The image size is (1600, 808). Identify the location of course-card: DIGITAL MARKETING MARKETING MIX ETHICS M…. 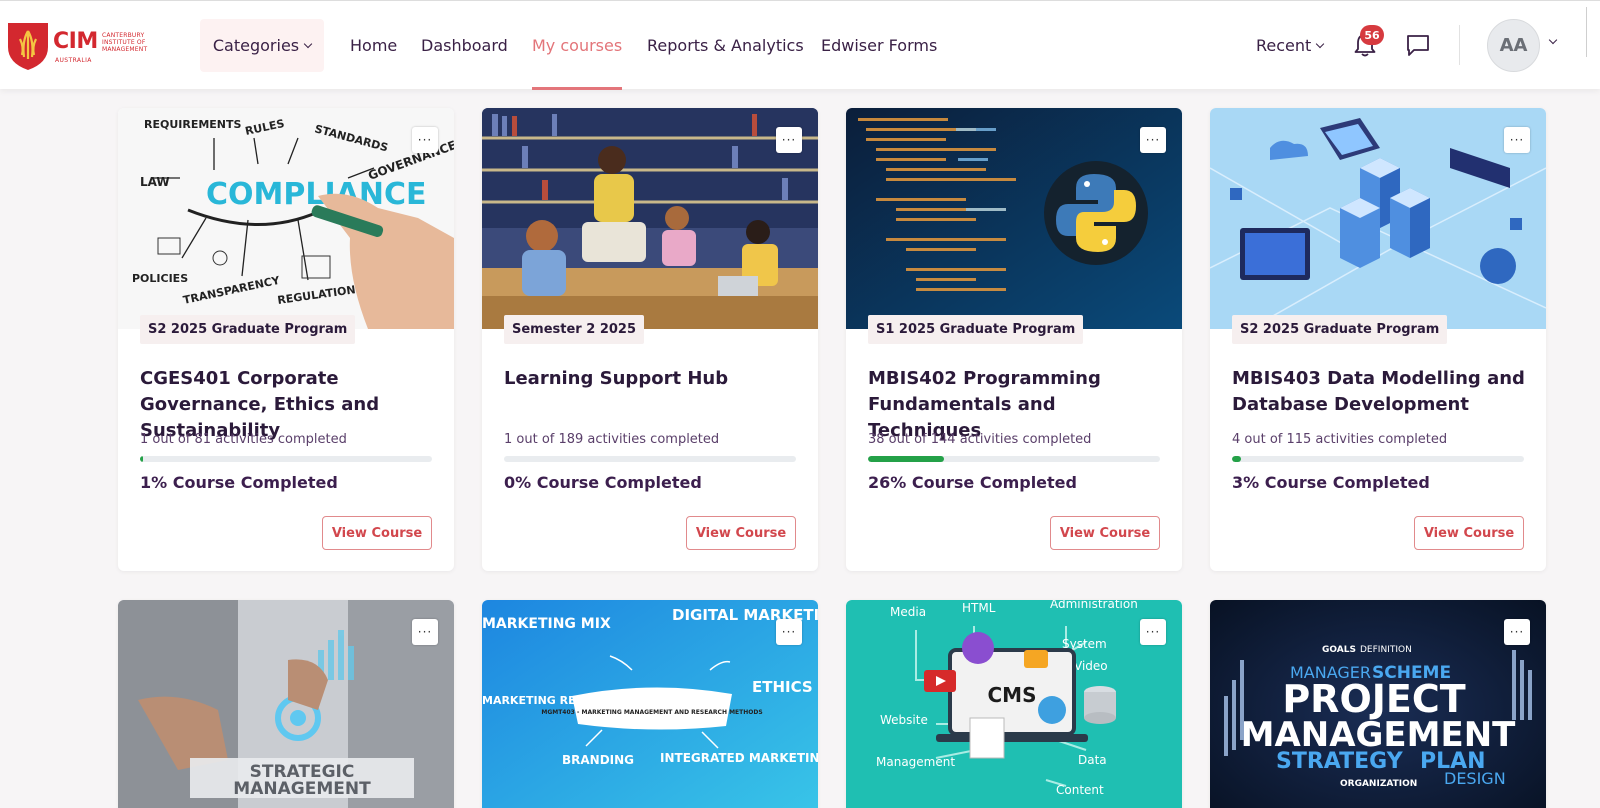
(650, 704).